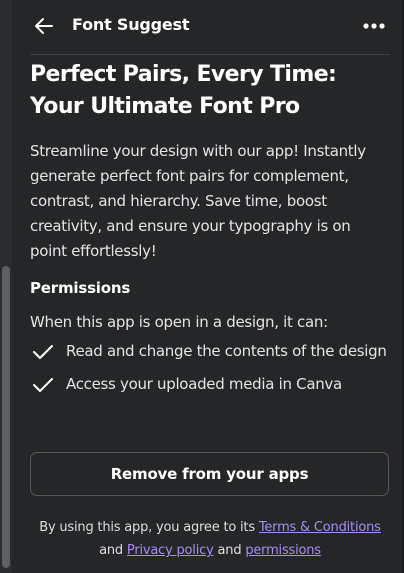 This screenshot has height=573, width=404. I want to click on footer-and-1: and, so click(111, 550).